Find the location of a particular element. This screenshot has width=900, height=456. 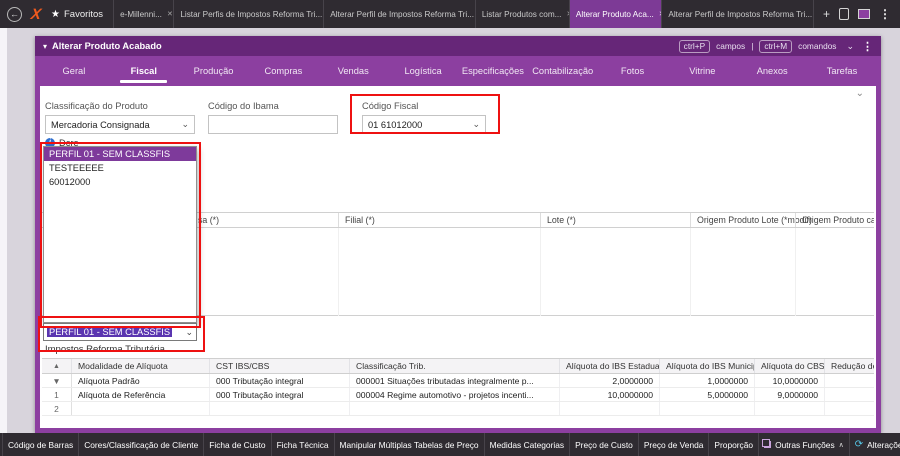

cell-modalidade: Alíquota de Referência is located at coordinates (141, 394).